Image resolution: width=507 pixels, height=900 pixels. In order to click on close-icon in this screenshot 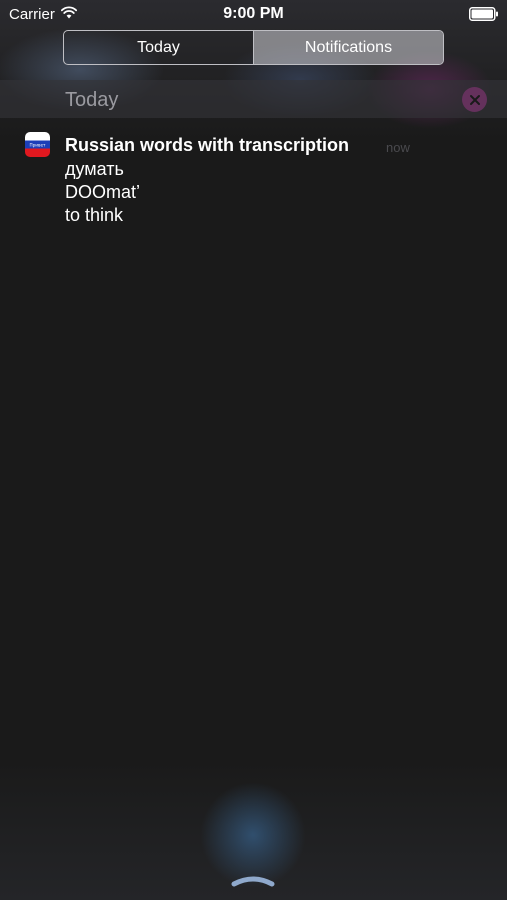, I will do `click(474, 99)`.